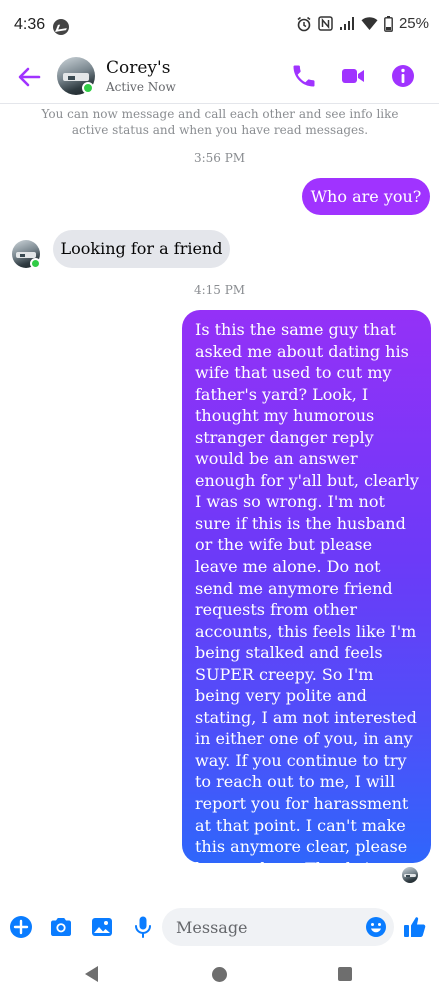 The image size is (439, 1000). Describe the element at coordinates (346, 23) in the screenshot. I see `signal-icon` at that location.